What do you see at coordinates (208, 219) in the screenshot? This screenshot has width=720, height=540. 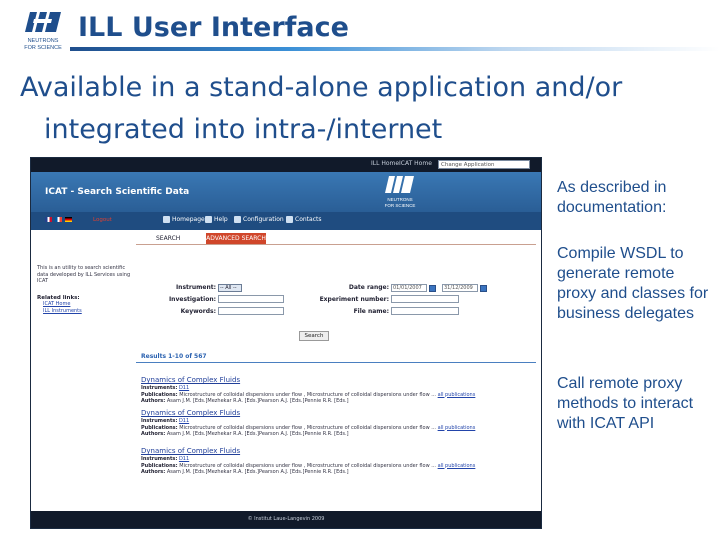 I see `help-icon` at bounding box center [208, 219].